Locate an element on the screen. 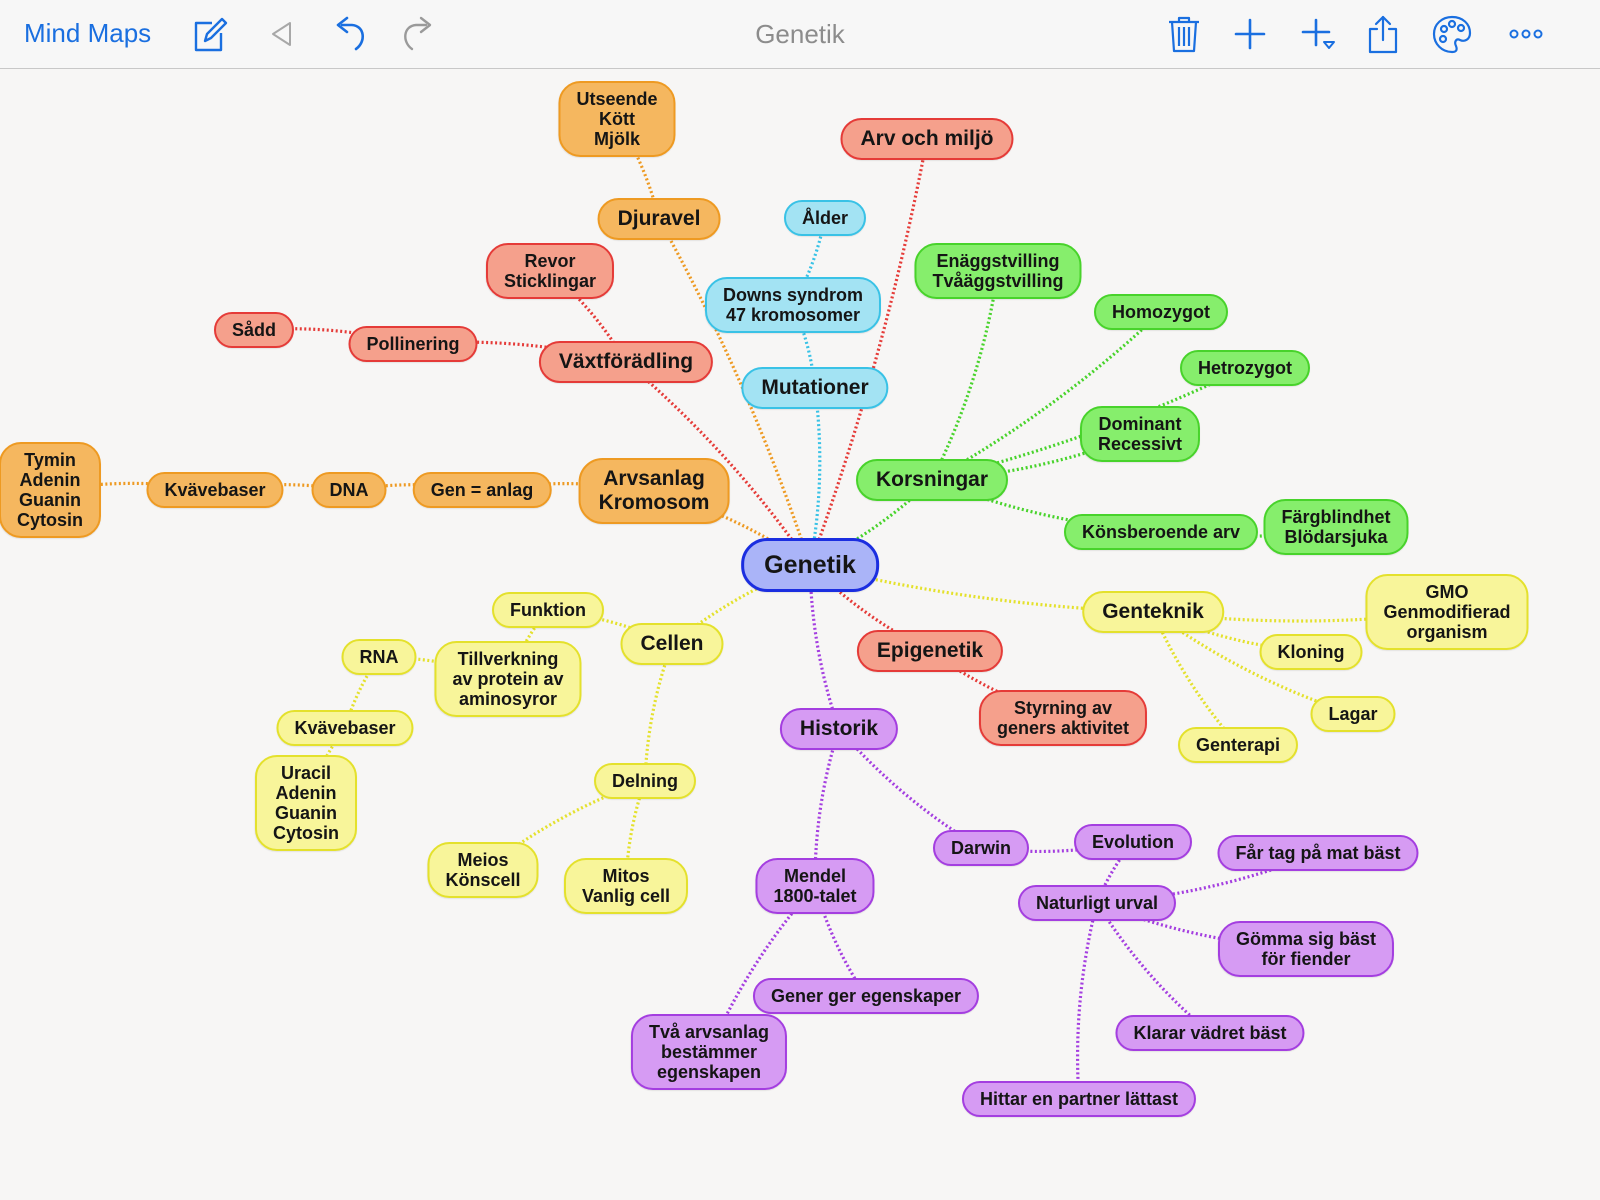  node-mutationer: Mutationer is located at coordinates (815, 388).